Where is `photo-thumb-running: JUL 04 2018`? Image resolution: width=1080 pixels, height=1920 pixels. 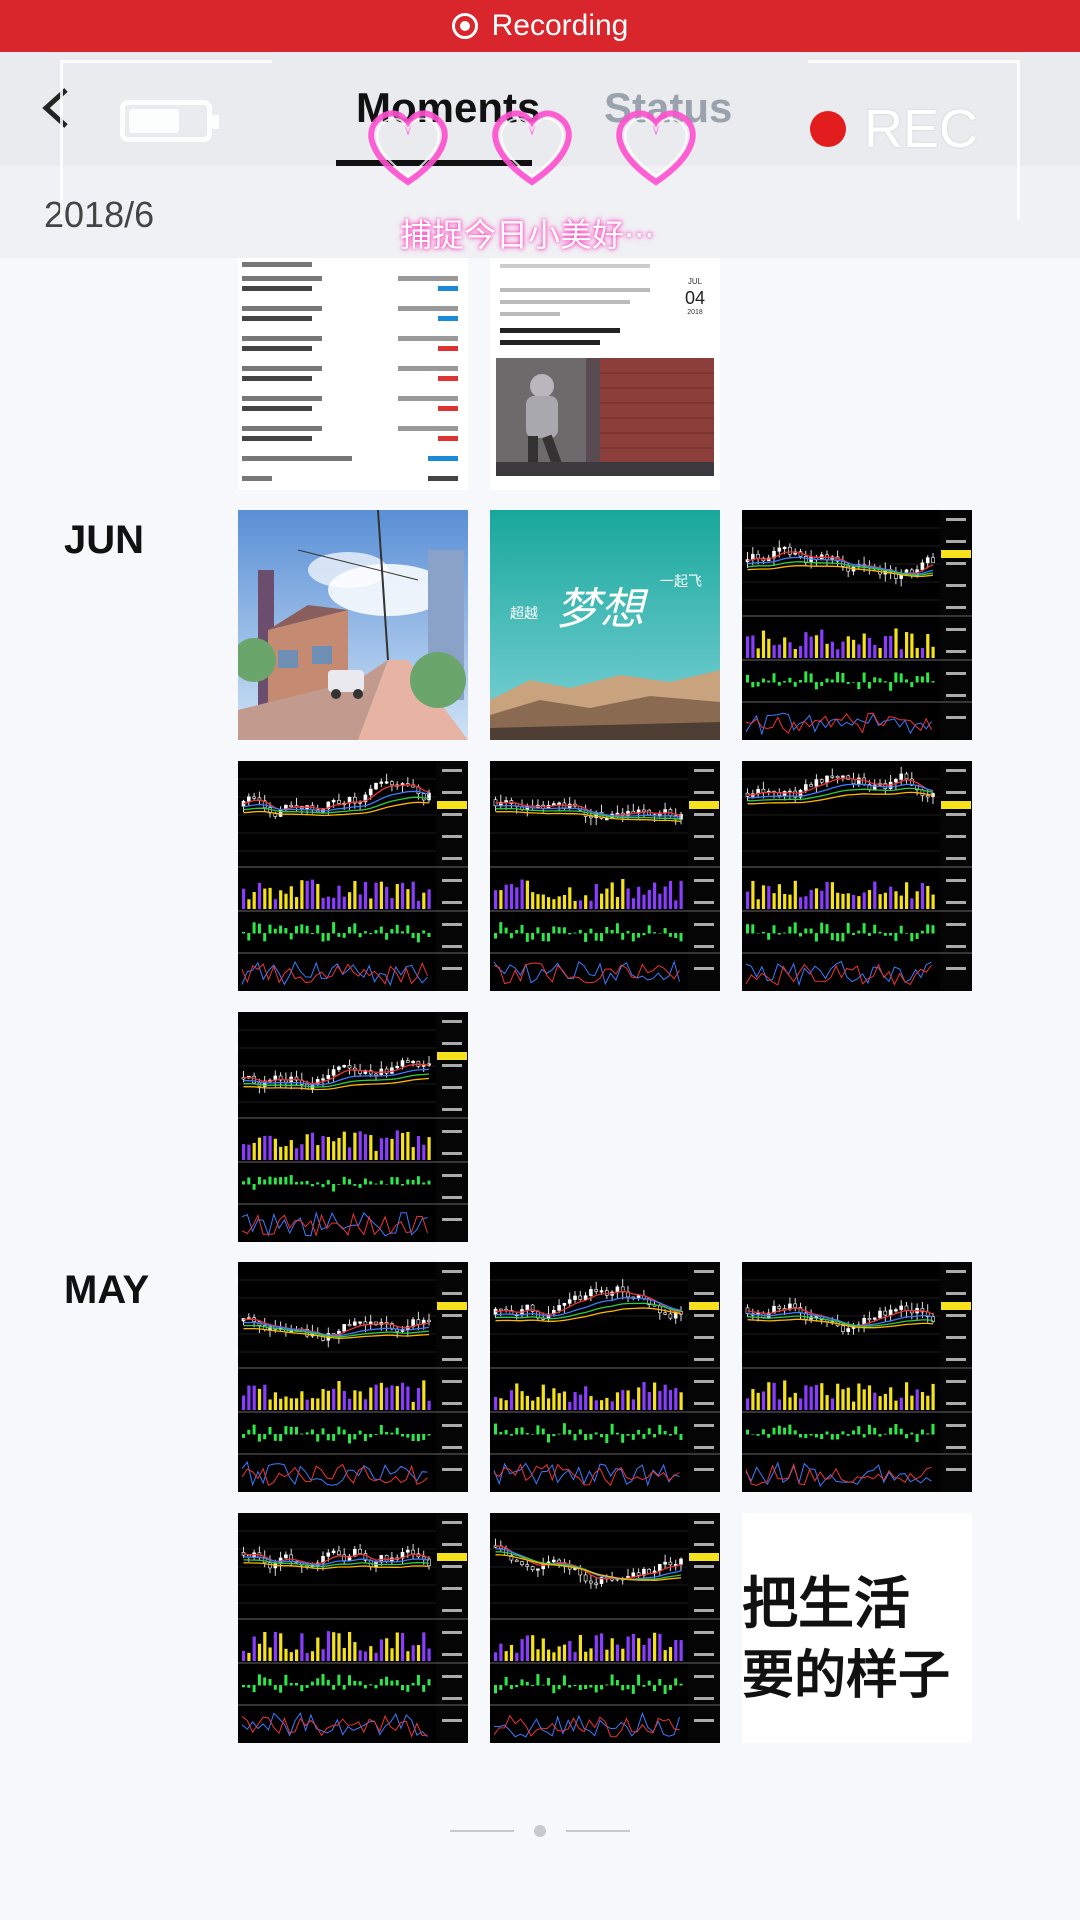 photo-thumb-running: JUL 04 2018 is located at coordinates (605, 374).